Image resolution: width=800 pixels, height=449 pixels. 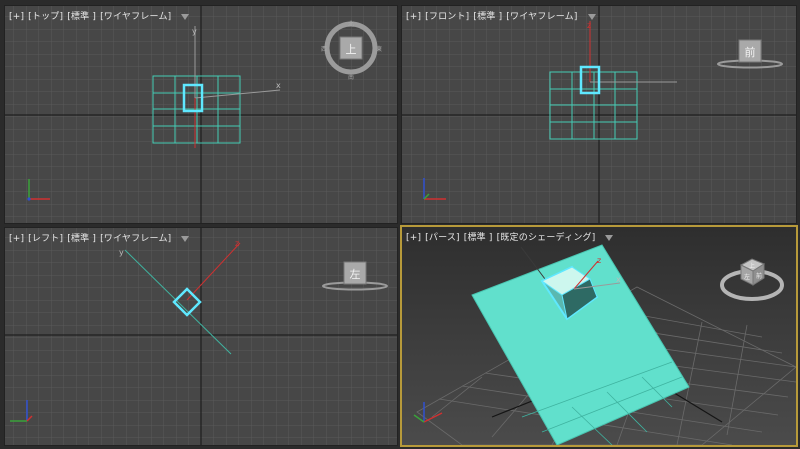 I want to click on compass-west: 西, so click(x=324, y=49).